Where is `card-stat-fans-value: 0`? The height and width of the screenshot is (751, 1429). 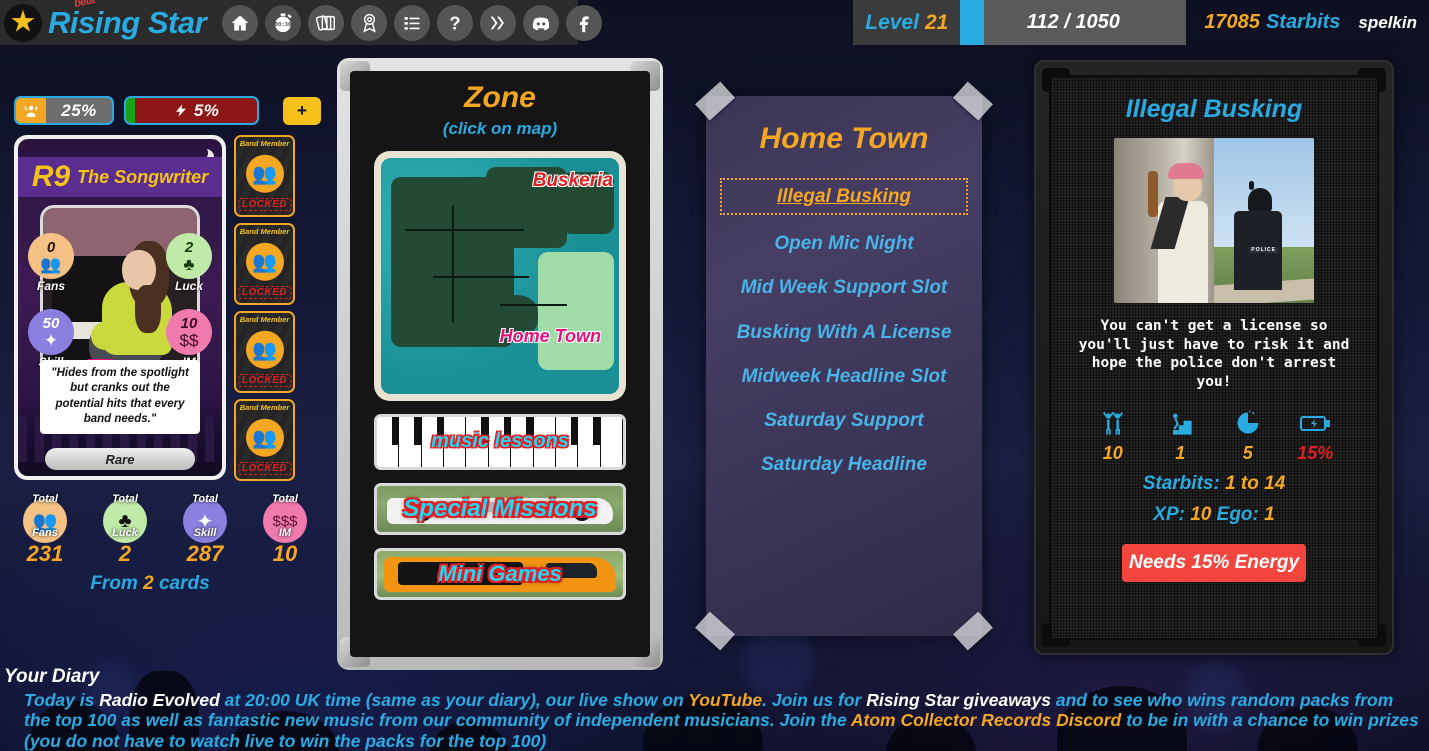 card-stat-fans-value: 0 is located at coordinates (51, 247).